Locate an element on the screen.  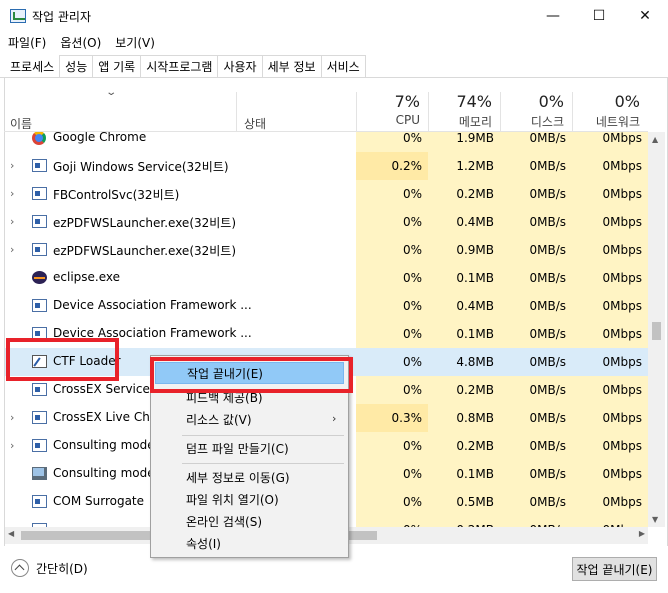
tab-details: 세부 정보 is located at coordinates (291, 66).